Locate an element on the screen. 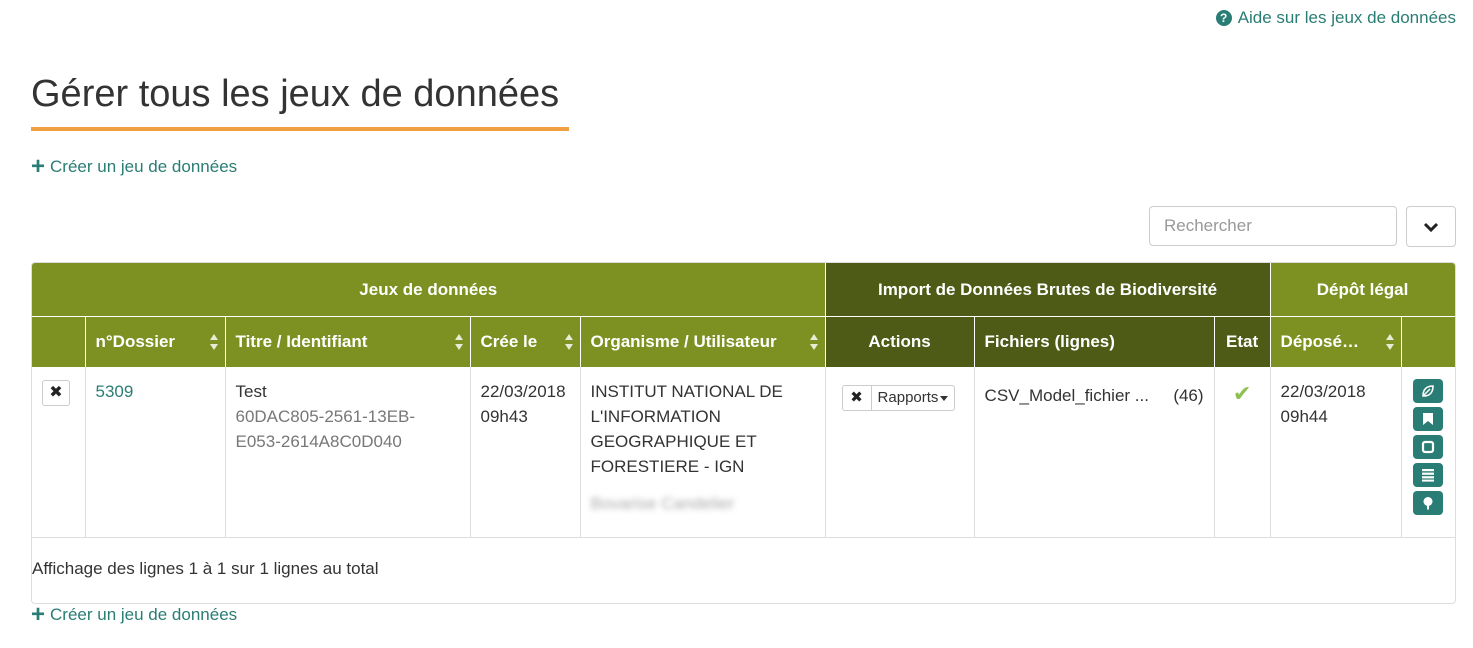  create-dataset-link-bottom: + Créer un jeu de données is located at coordinates (134, 614).